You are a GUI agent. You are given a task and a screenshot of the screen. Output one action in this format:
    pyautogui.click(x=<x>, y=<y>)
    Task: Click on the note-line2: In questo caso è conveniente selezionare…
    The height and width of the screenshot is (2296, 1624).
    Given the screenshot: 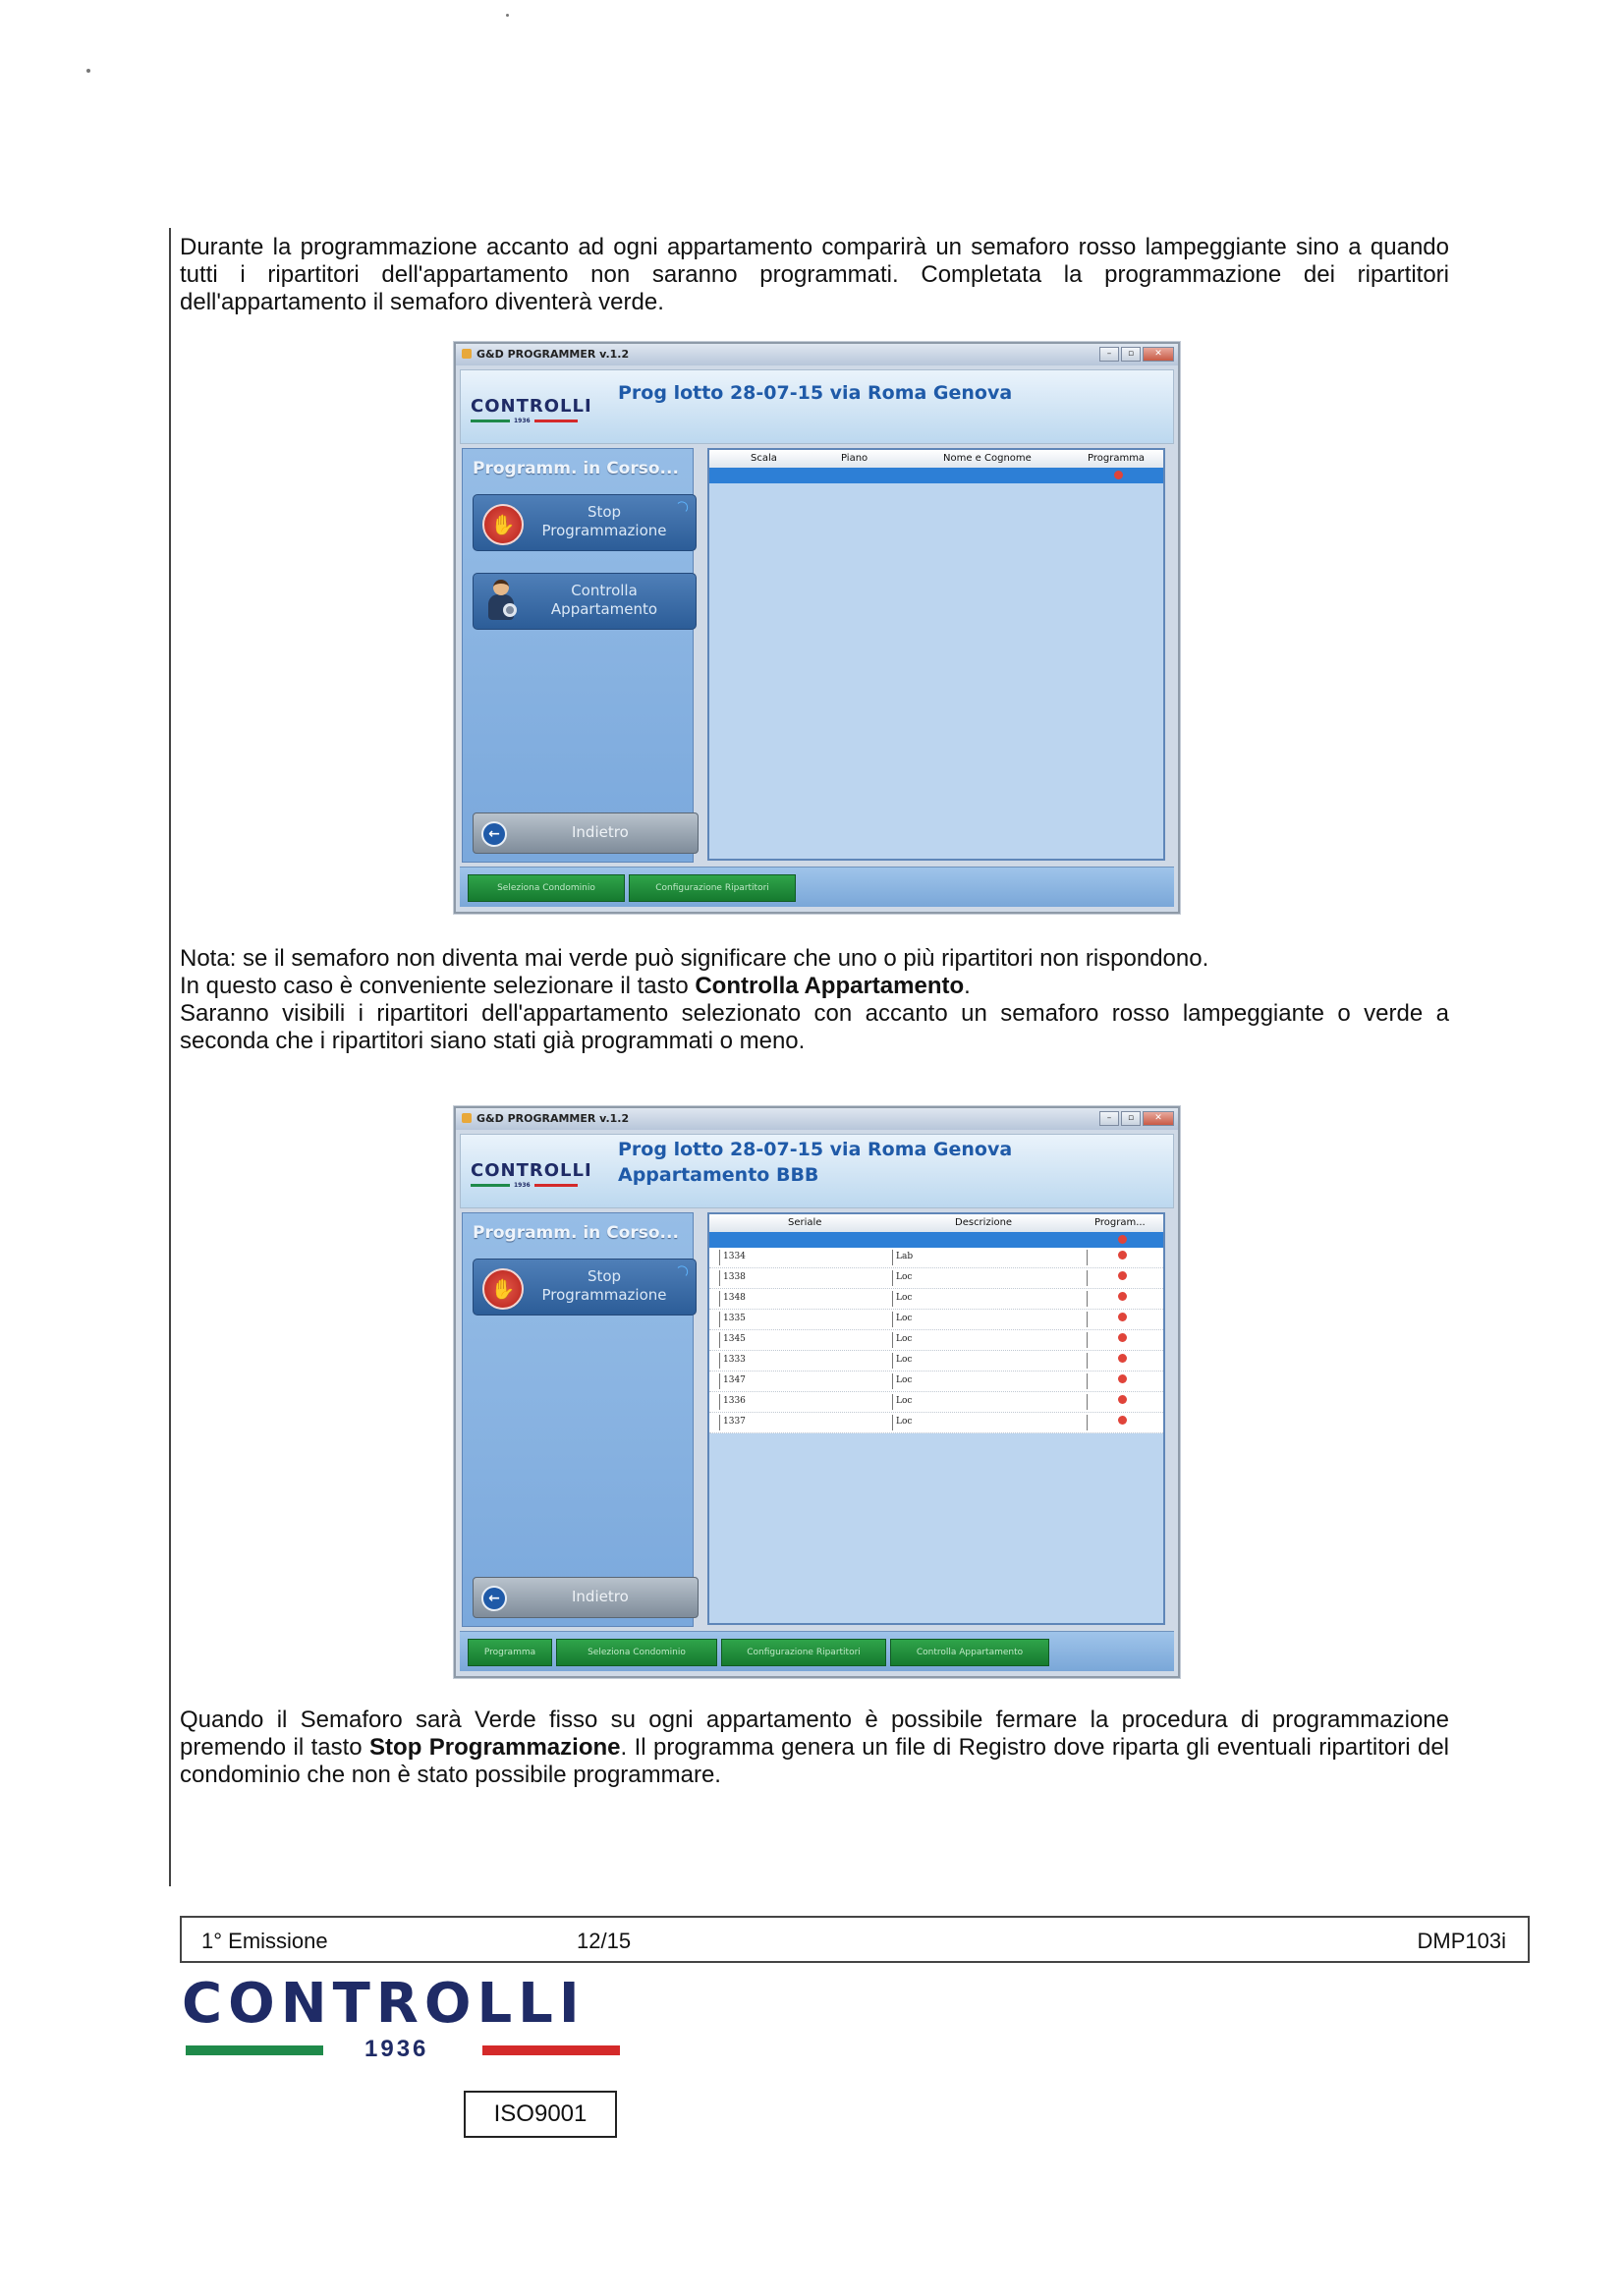 What is the action you would take?
    pyautogui.click(x=814, y=986)
    